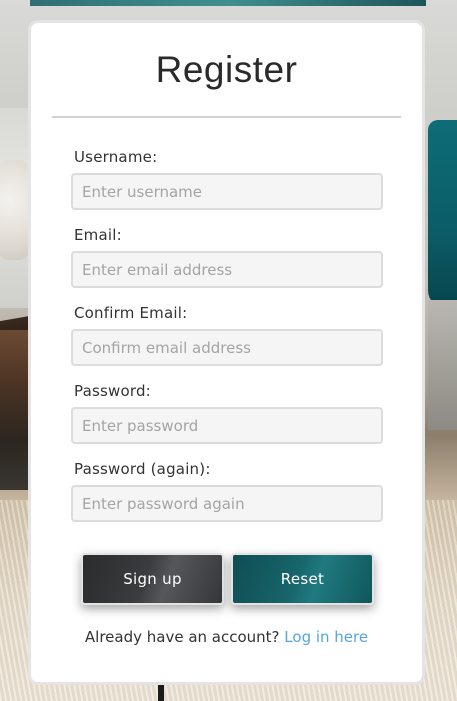 The width and height of the screenshot is (457, 701). Describe the element at coordinates (227, 269) in the screenshot. I see `email-input` at that location.